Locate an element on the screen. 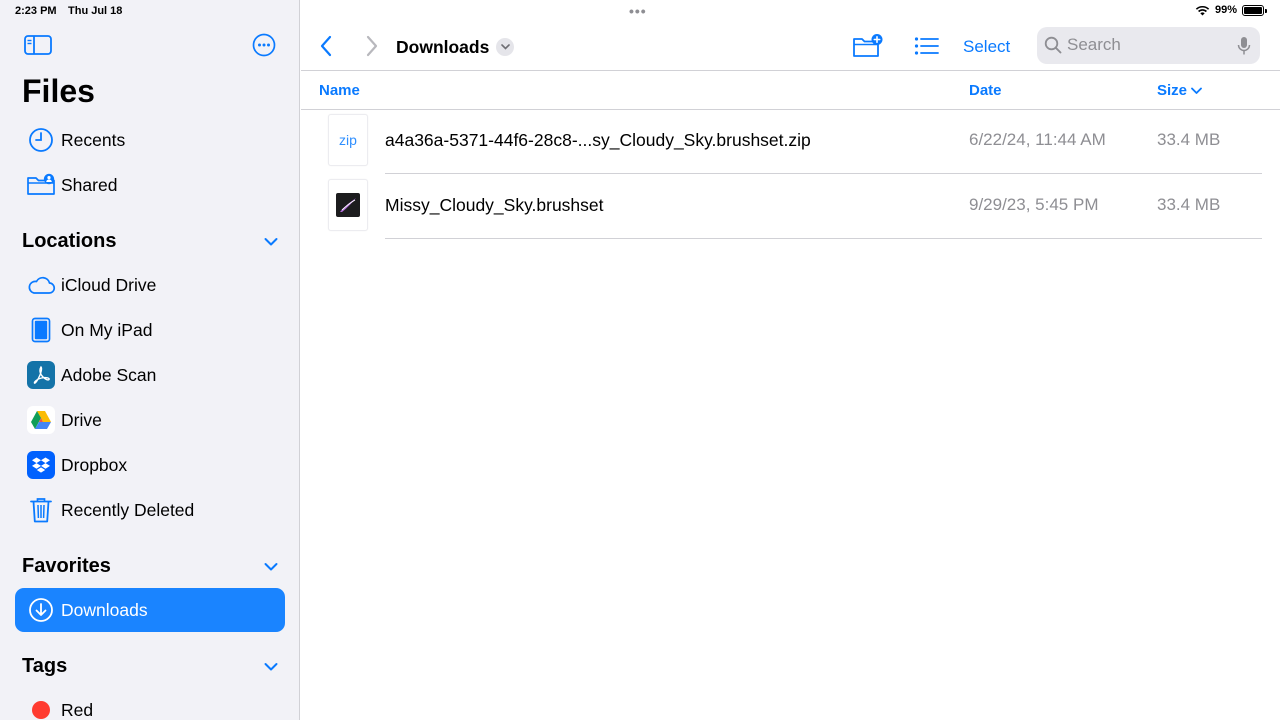 The image size is (1280, 720). download-icon is located at coordinates (41, 610).